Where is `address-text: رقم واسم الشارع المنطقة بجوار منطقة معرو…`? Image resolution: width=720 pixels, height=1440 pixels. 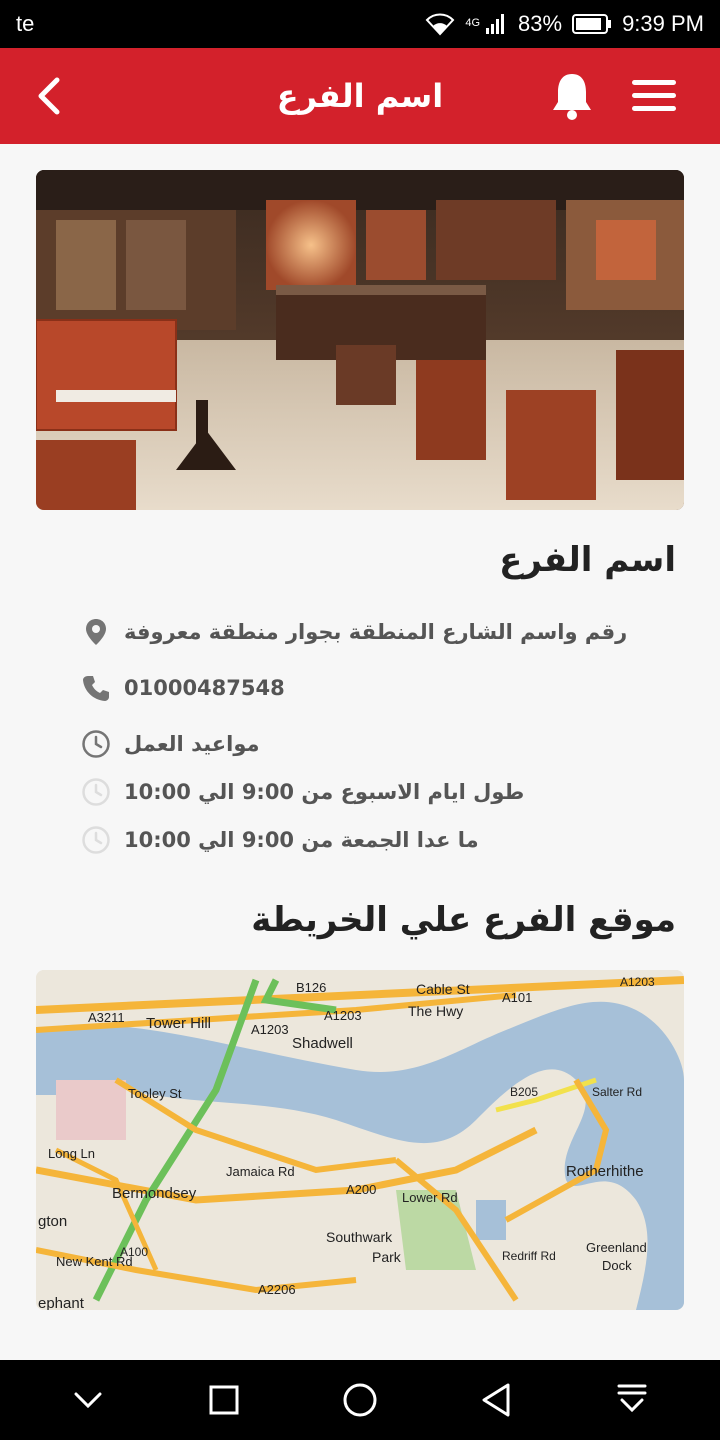
address-text: رقم واسم الشارع المنطقة بجوار منطقة معرو… is located at coordinates (376, 632).